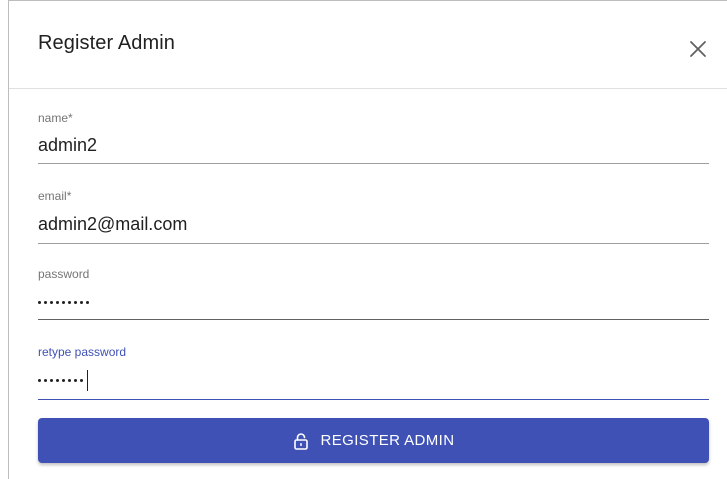 This screenshot has width=727, height=479. I want to click on name-label: name*, so click(55, 118).